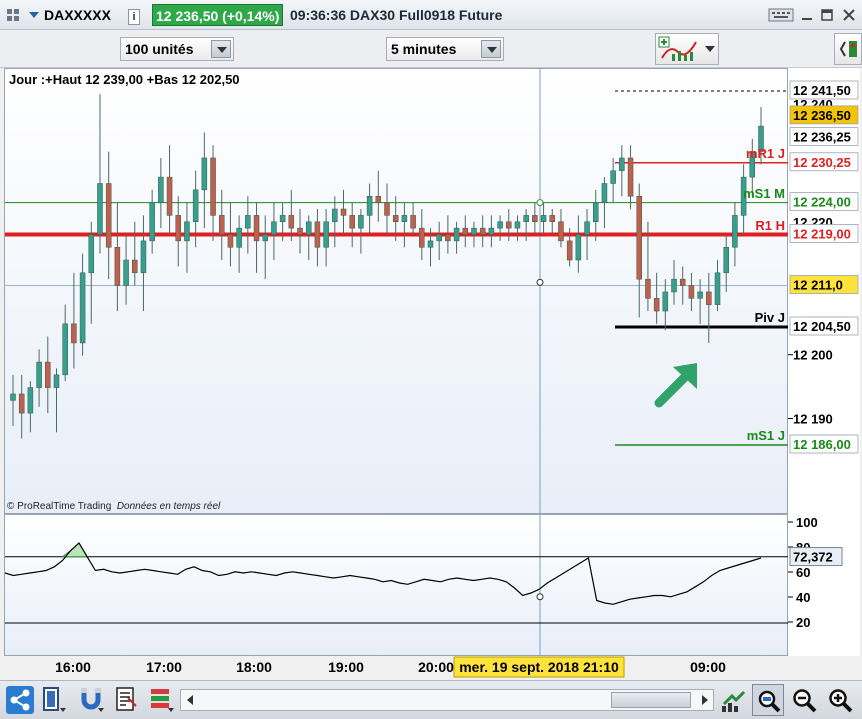 This screenshot has width=862, height=719. I want to click on level-label: R1 H, so click(770, 225).